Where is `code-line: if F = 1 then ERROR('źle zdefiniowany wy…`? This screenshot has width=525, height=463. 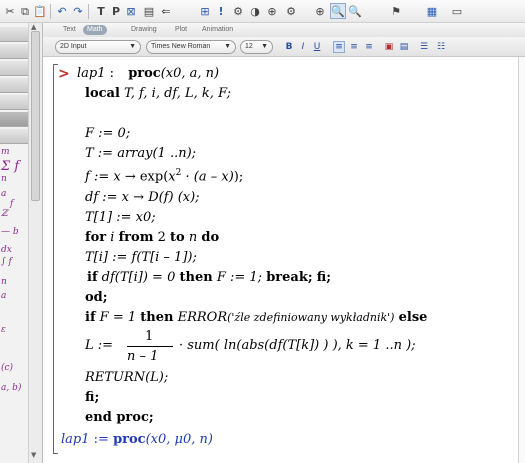 code-line: if F = 1 then ERROR('źle zdefiniowany wy… is located at coordinates (256, 317).